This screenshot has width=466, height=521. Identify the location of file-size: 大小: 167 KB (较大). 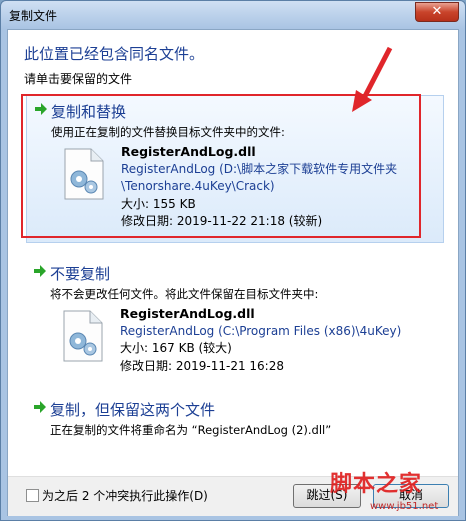
(176, 348).